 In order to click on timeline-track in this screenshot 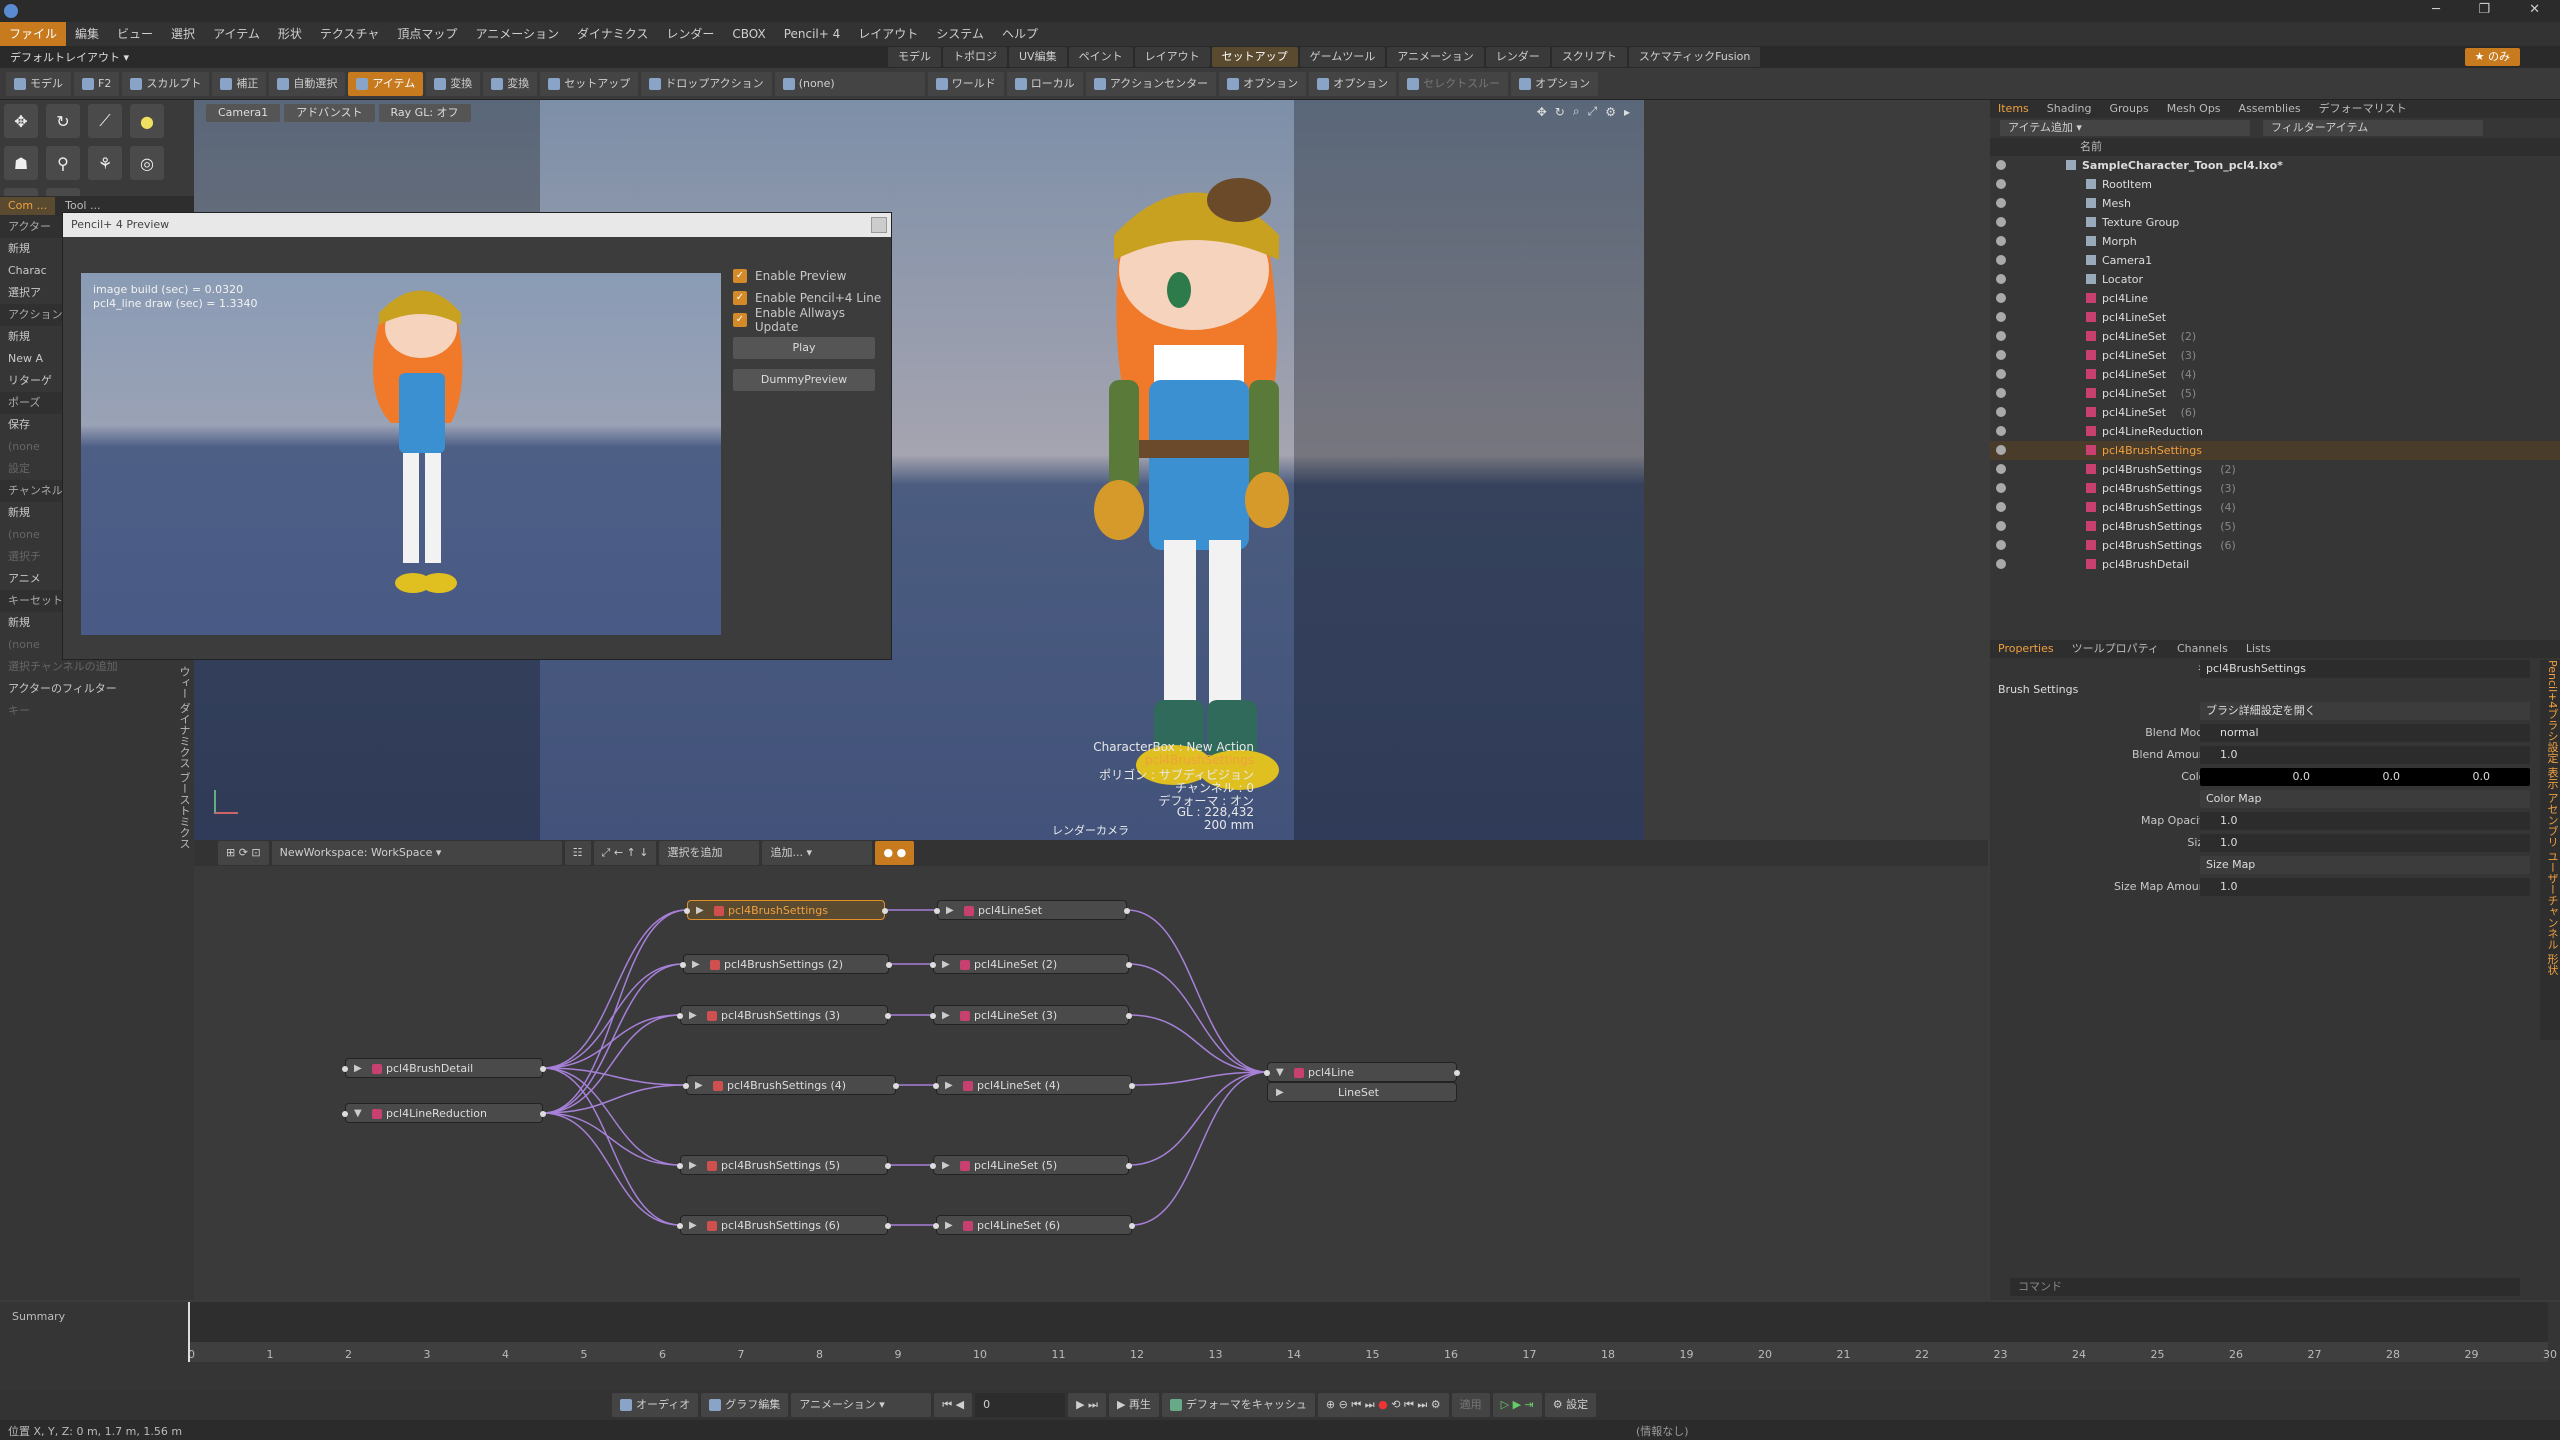, I will do `click(1368, 1322)`.